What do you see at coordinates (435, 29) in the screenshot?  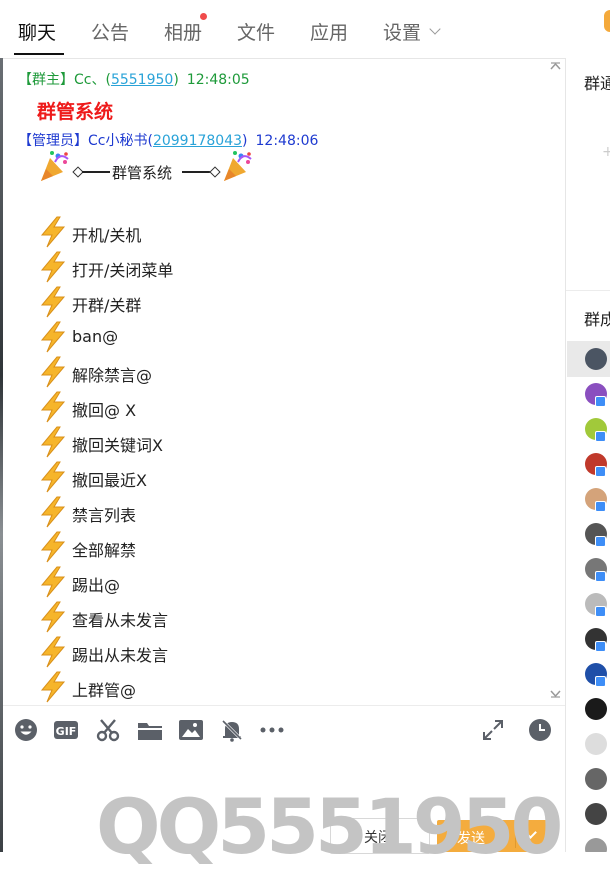 I see `chevron-down-icon` at bounding box center [435, 29].